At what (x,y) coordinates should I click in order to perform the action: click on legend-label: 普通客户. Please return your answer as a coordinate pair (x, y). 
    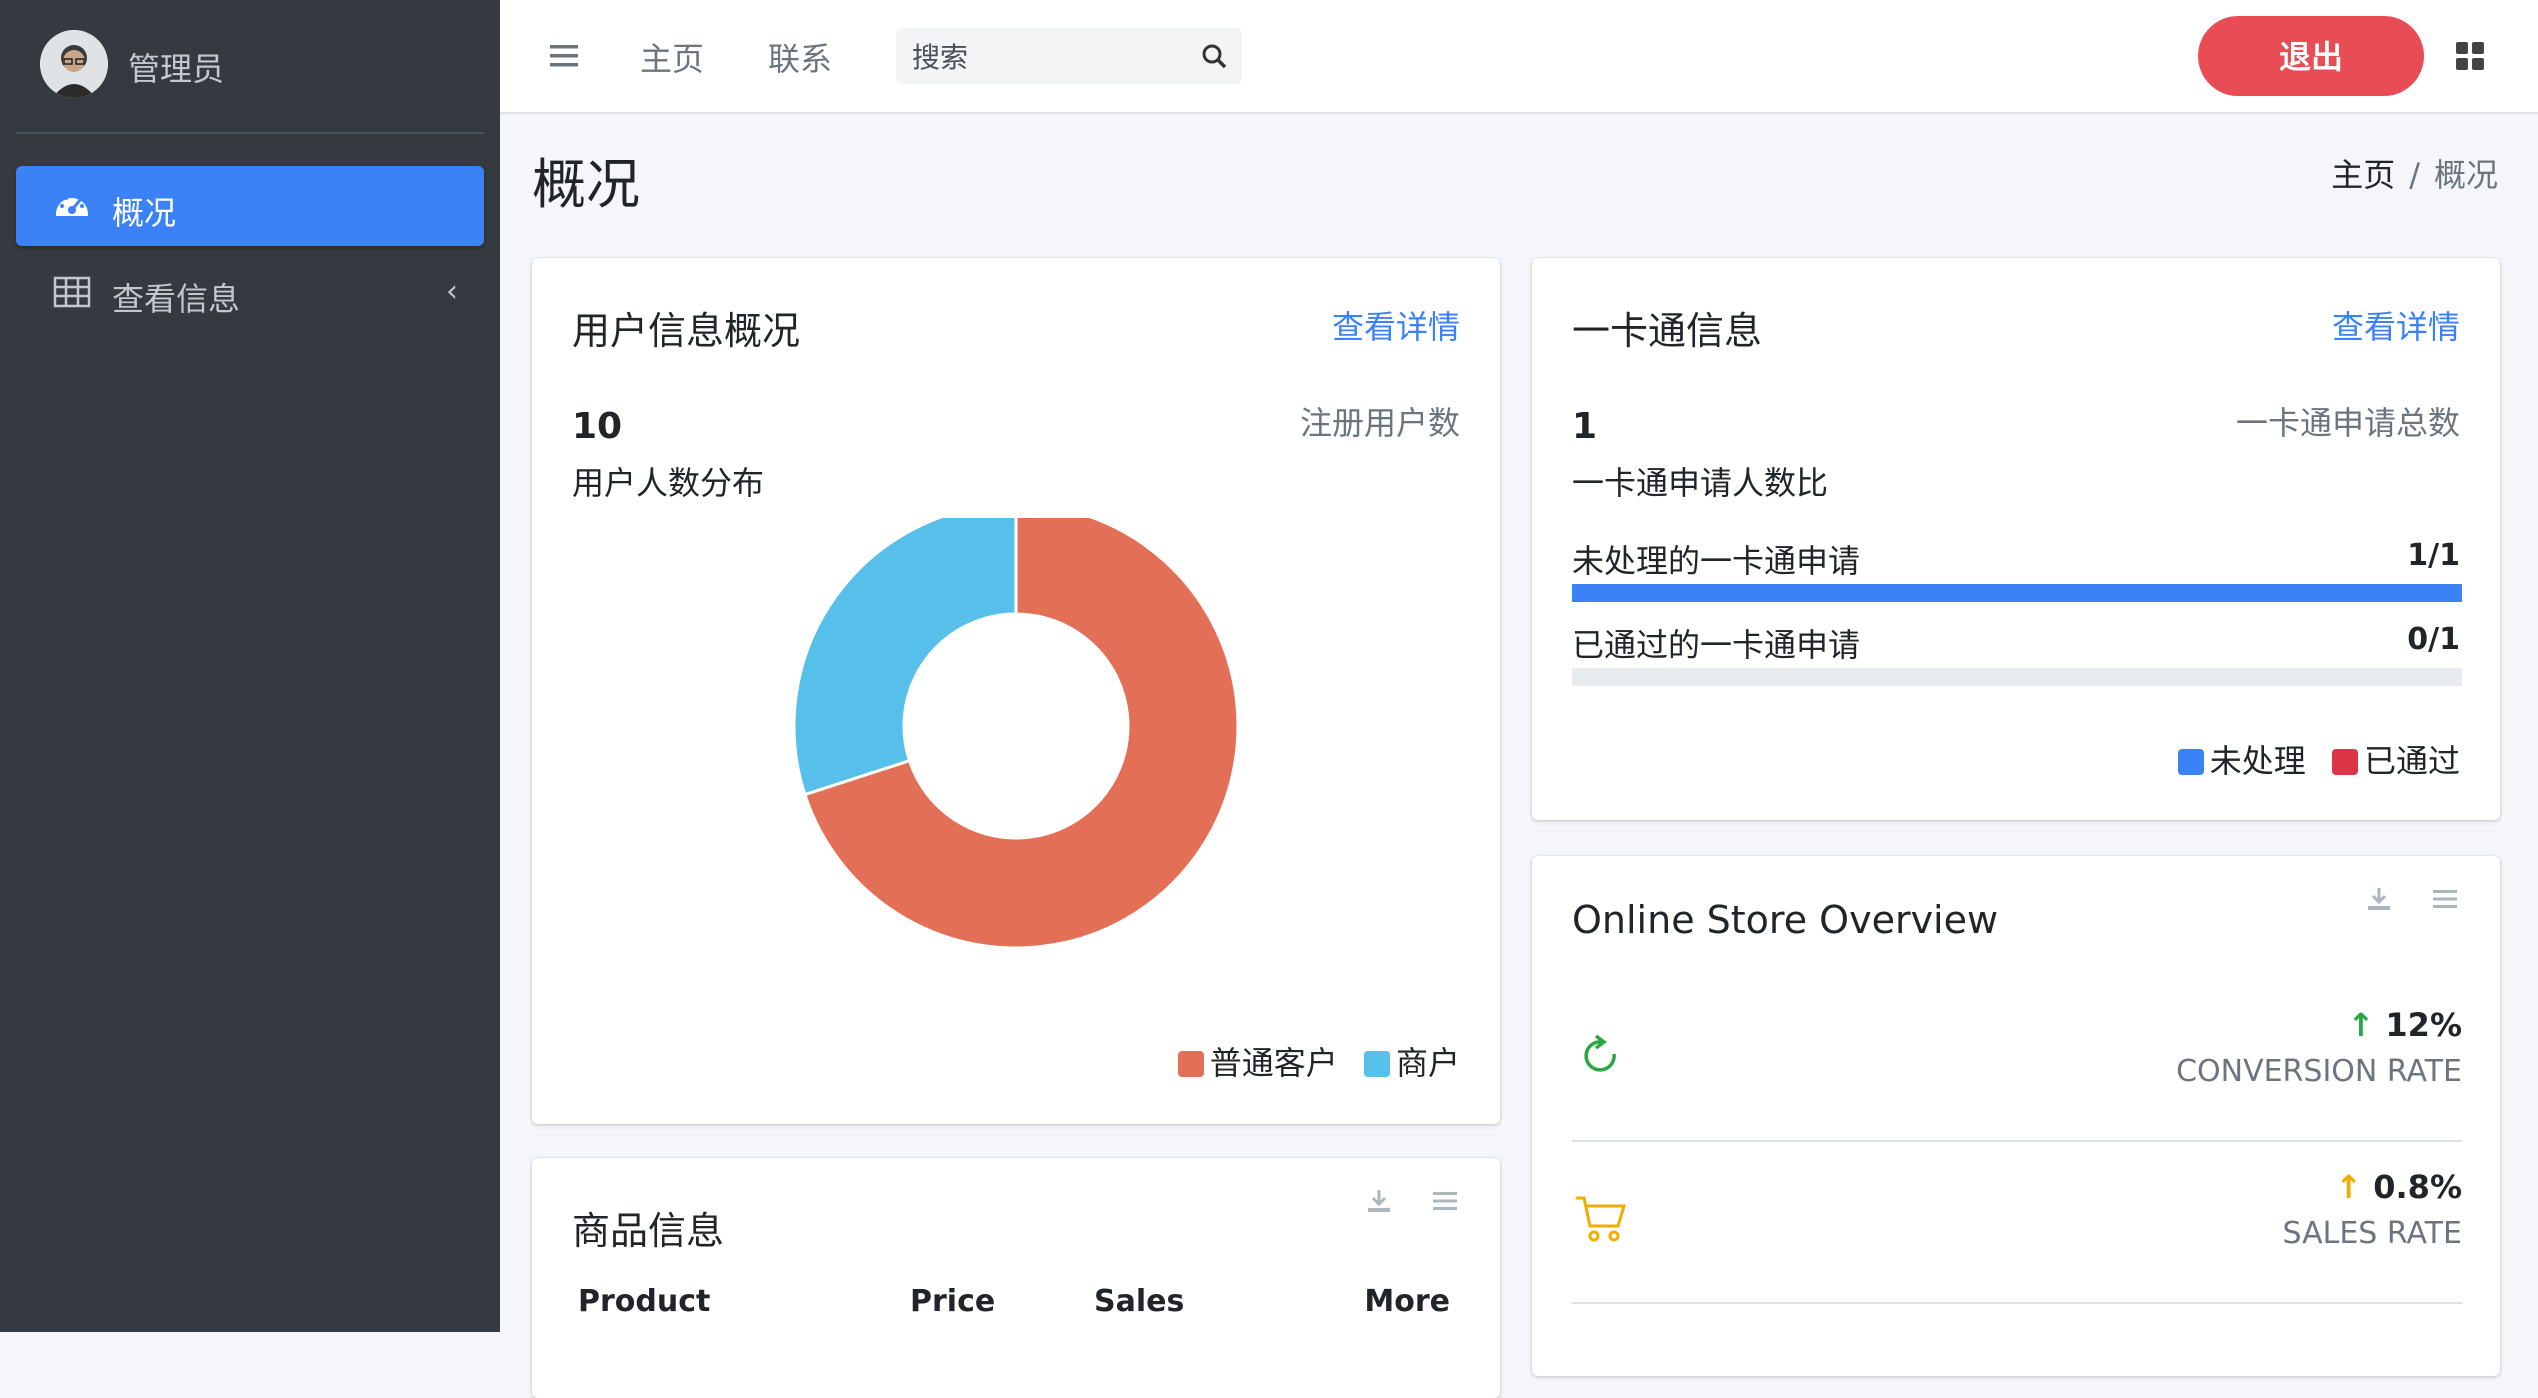
    Looking at the image, I should click on (1273, 1063).